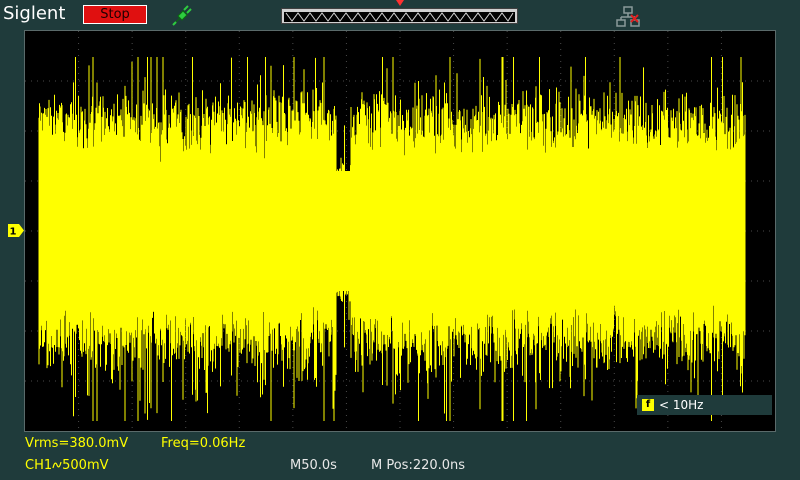 The width and height of the screenshot is (800, 480). What do you see at coordinates (57, 465) in the screenshot?
I see `ac-coupling-icon` at bounding box center [57, 465].